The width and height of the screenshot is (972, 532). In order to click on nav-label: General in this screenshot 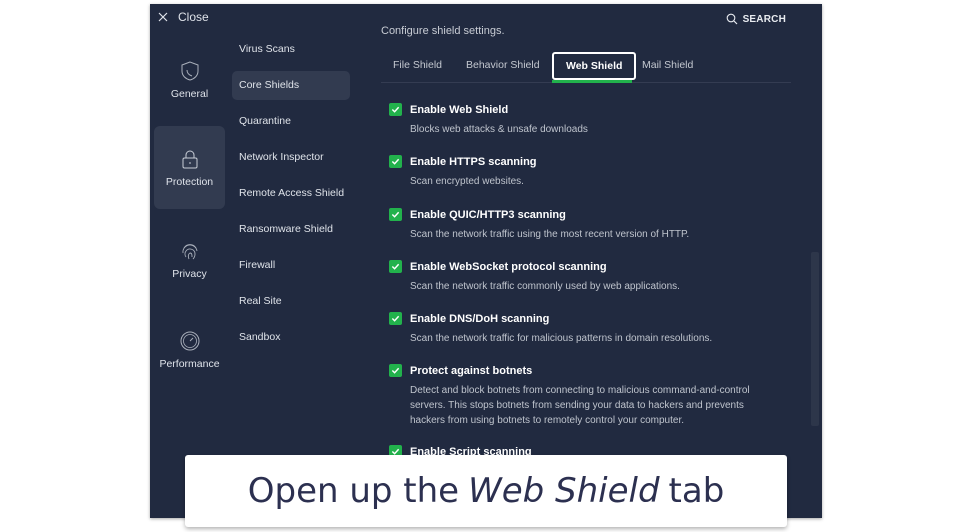, I will do `click(189, 93)`.